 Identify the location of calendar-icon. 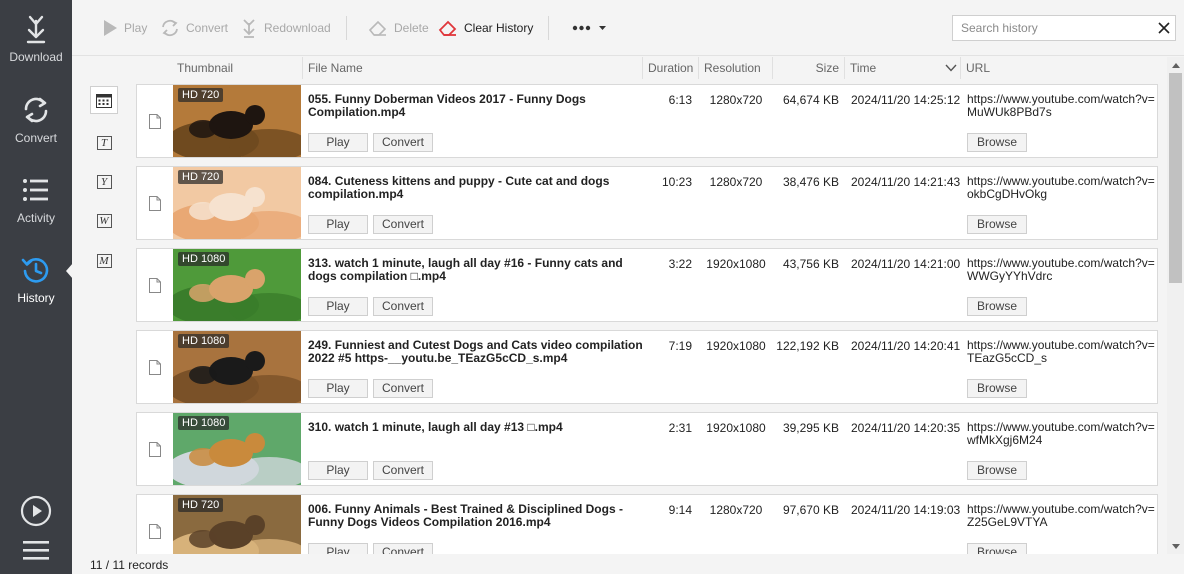
(104, 100).